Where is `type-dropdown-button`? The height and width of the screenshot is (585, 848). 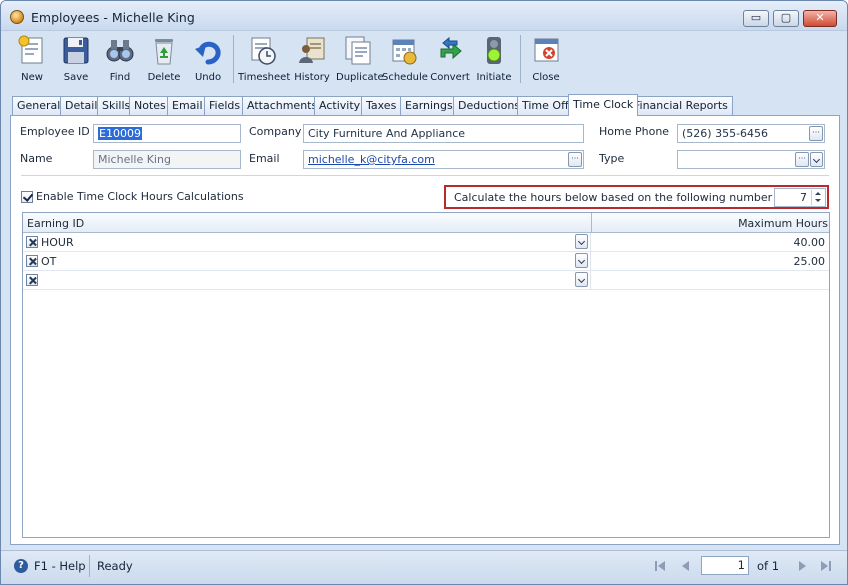 type-dropdown-button is located at coordinates (816, 159).